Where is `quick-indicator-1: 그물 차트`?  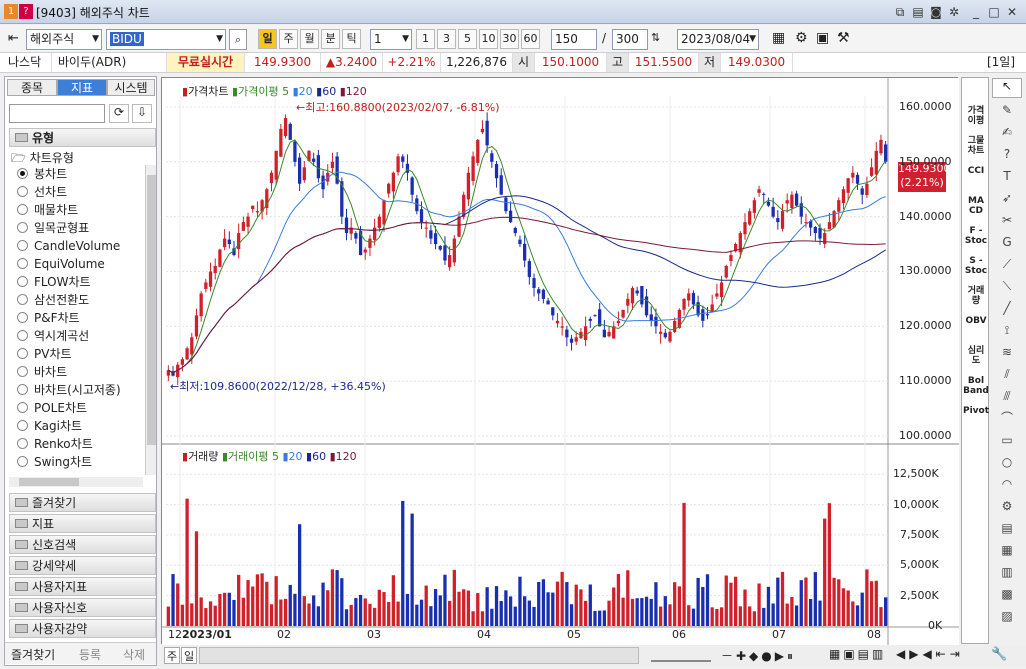 quick-indicator-1: 그물 차트 is located at coordinates (976, 146).